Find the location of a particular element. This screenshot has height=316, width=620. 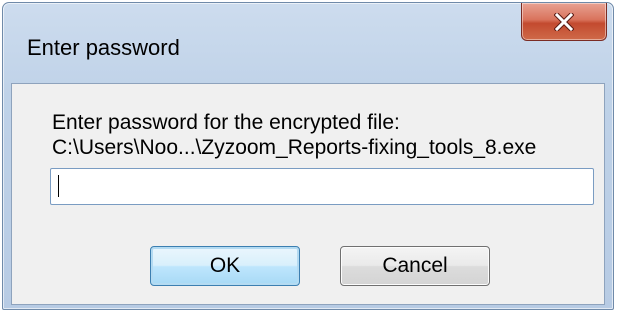

window-title: Enter password is located at coordinates (103, 47).